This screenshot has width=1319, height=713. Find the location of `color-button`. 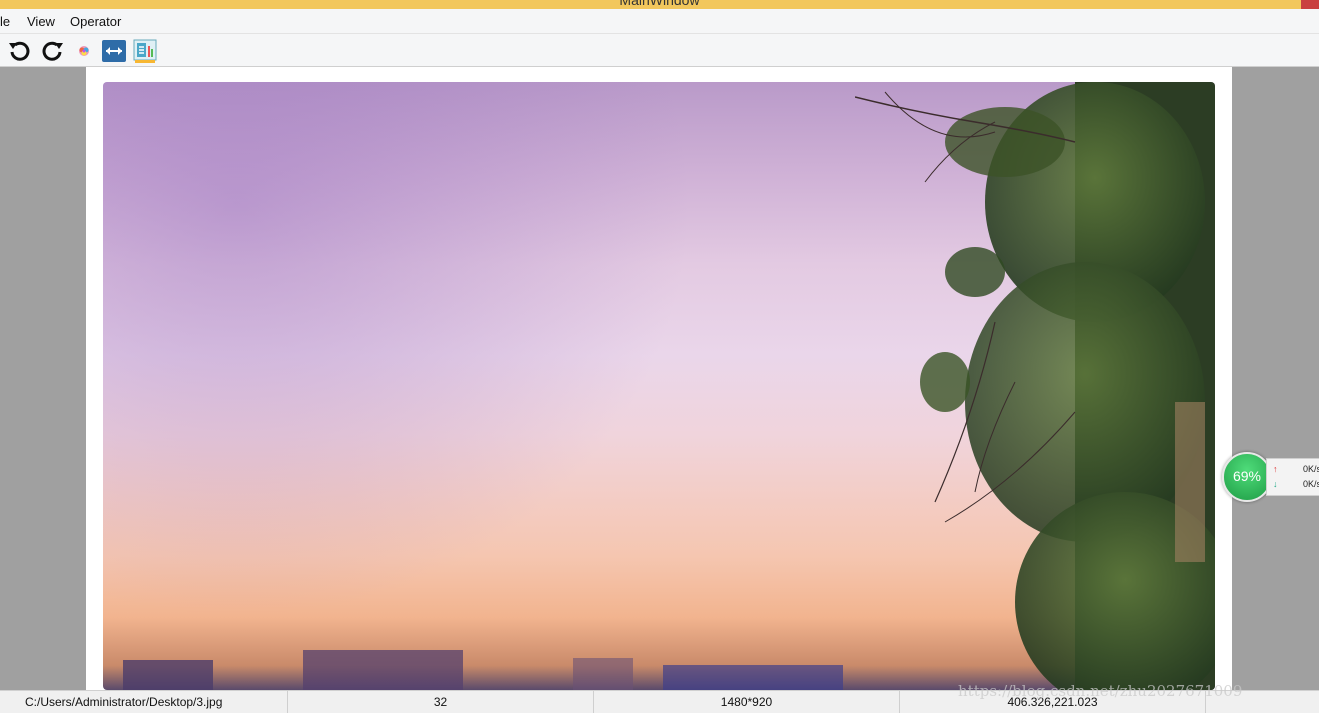

color-button is located at coordinates (84, 51).